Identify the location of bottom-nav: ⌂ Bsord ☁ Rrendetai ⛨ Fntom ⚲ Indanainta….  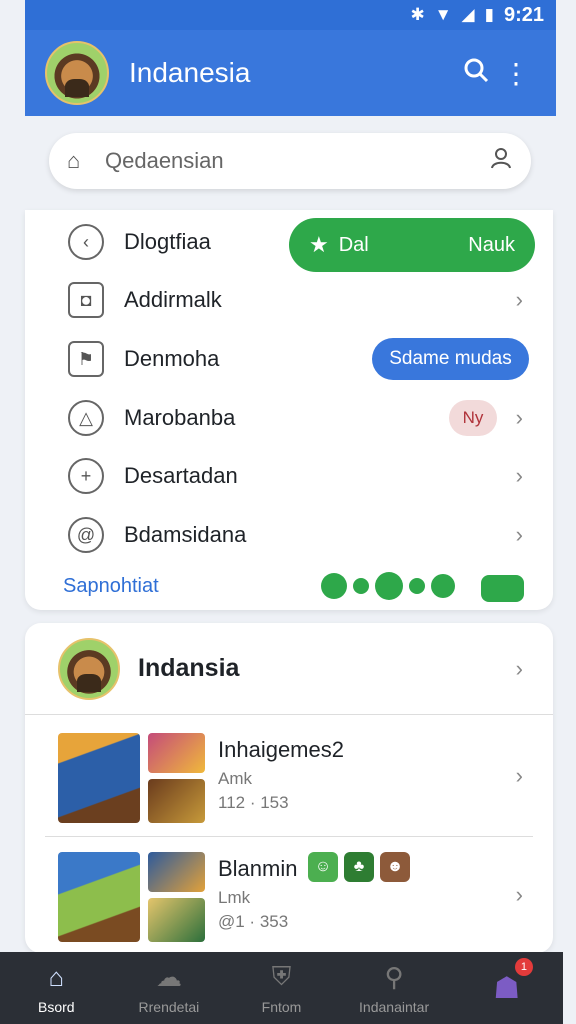
(281, 988).